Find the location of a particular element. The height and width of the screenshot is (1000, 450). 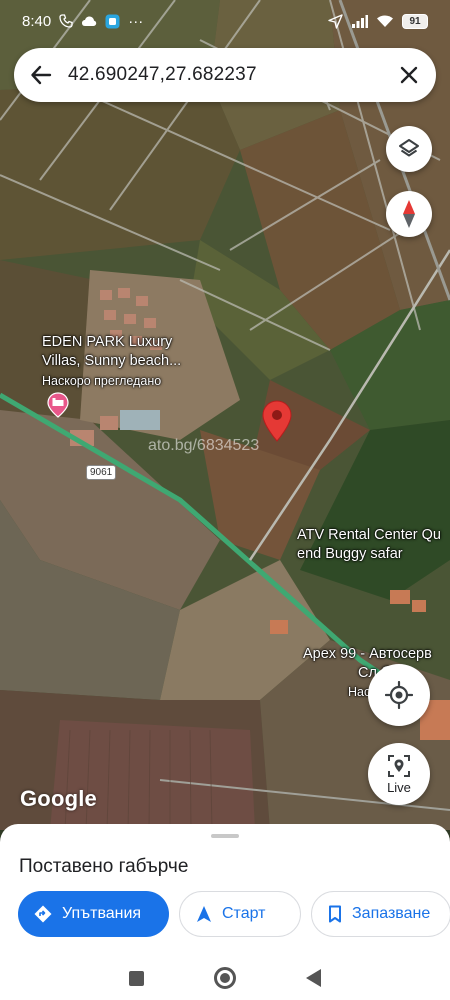

home-button is located at coordinates (225, 978).